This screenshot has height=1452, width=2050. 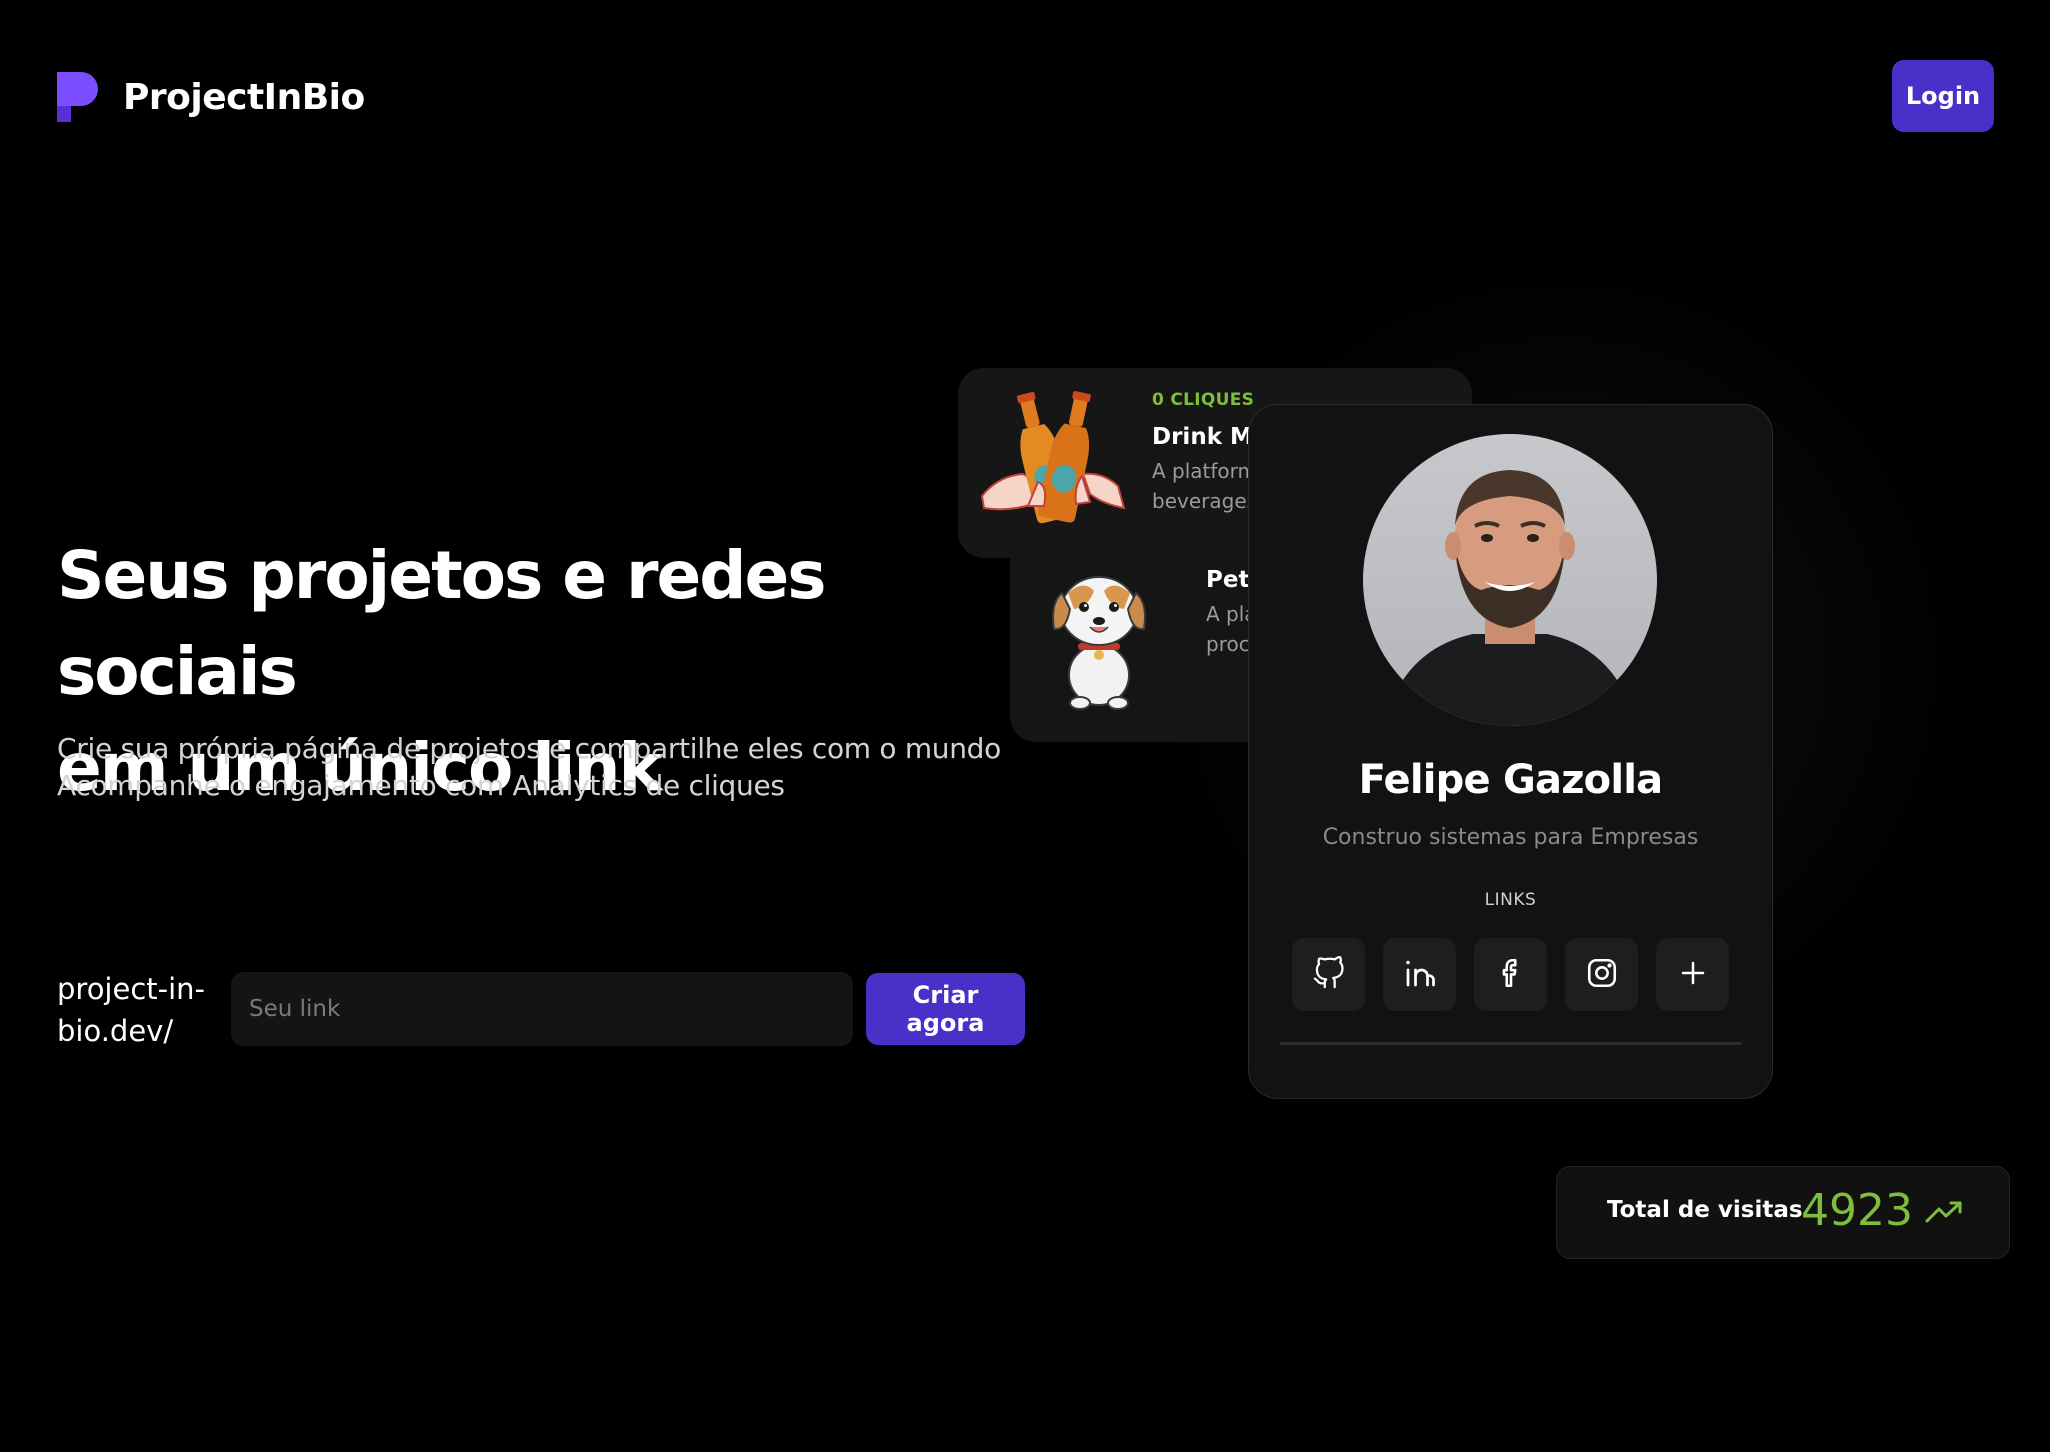 What do you see at coordinates (1099, 640) in the screenshot?
I see `dog-image` at bounding box center [1099, 640].